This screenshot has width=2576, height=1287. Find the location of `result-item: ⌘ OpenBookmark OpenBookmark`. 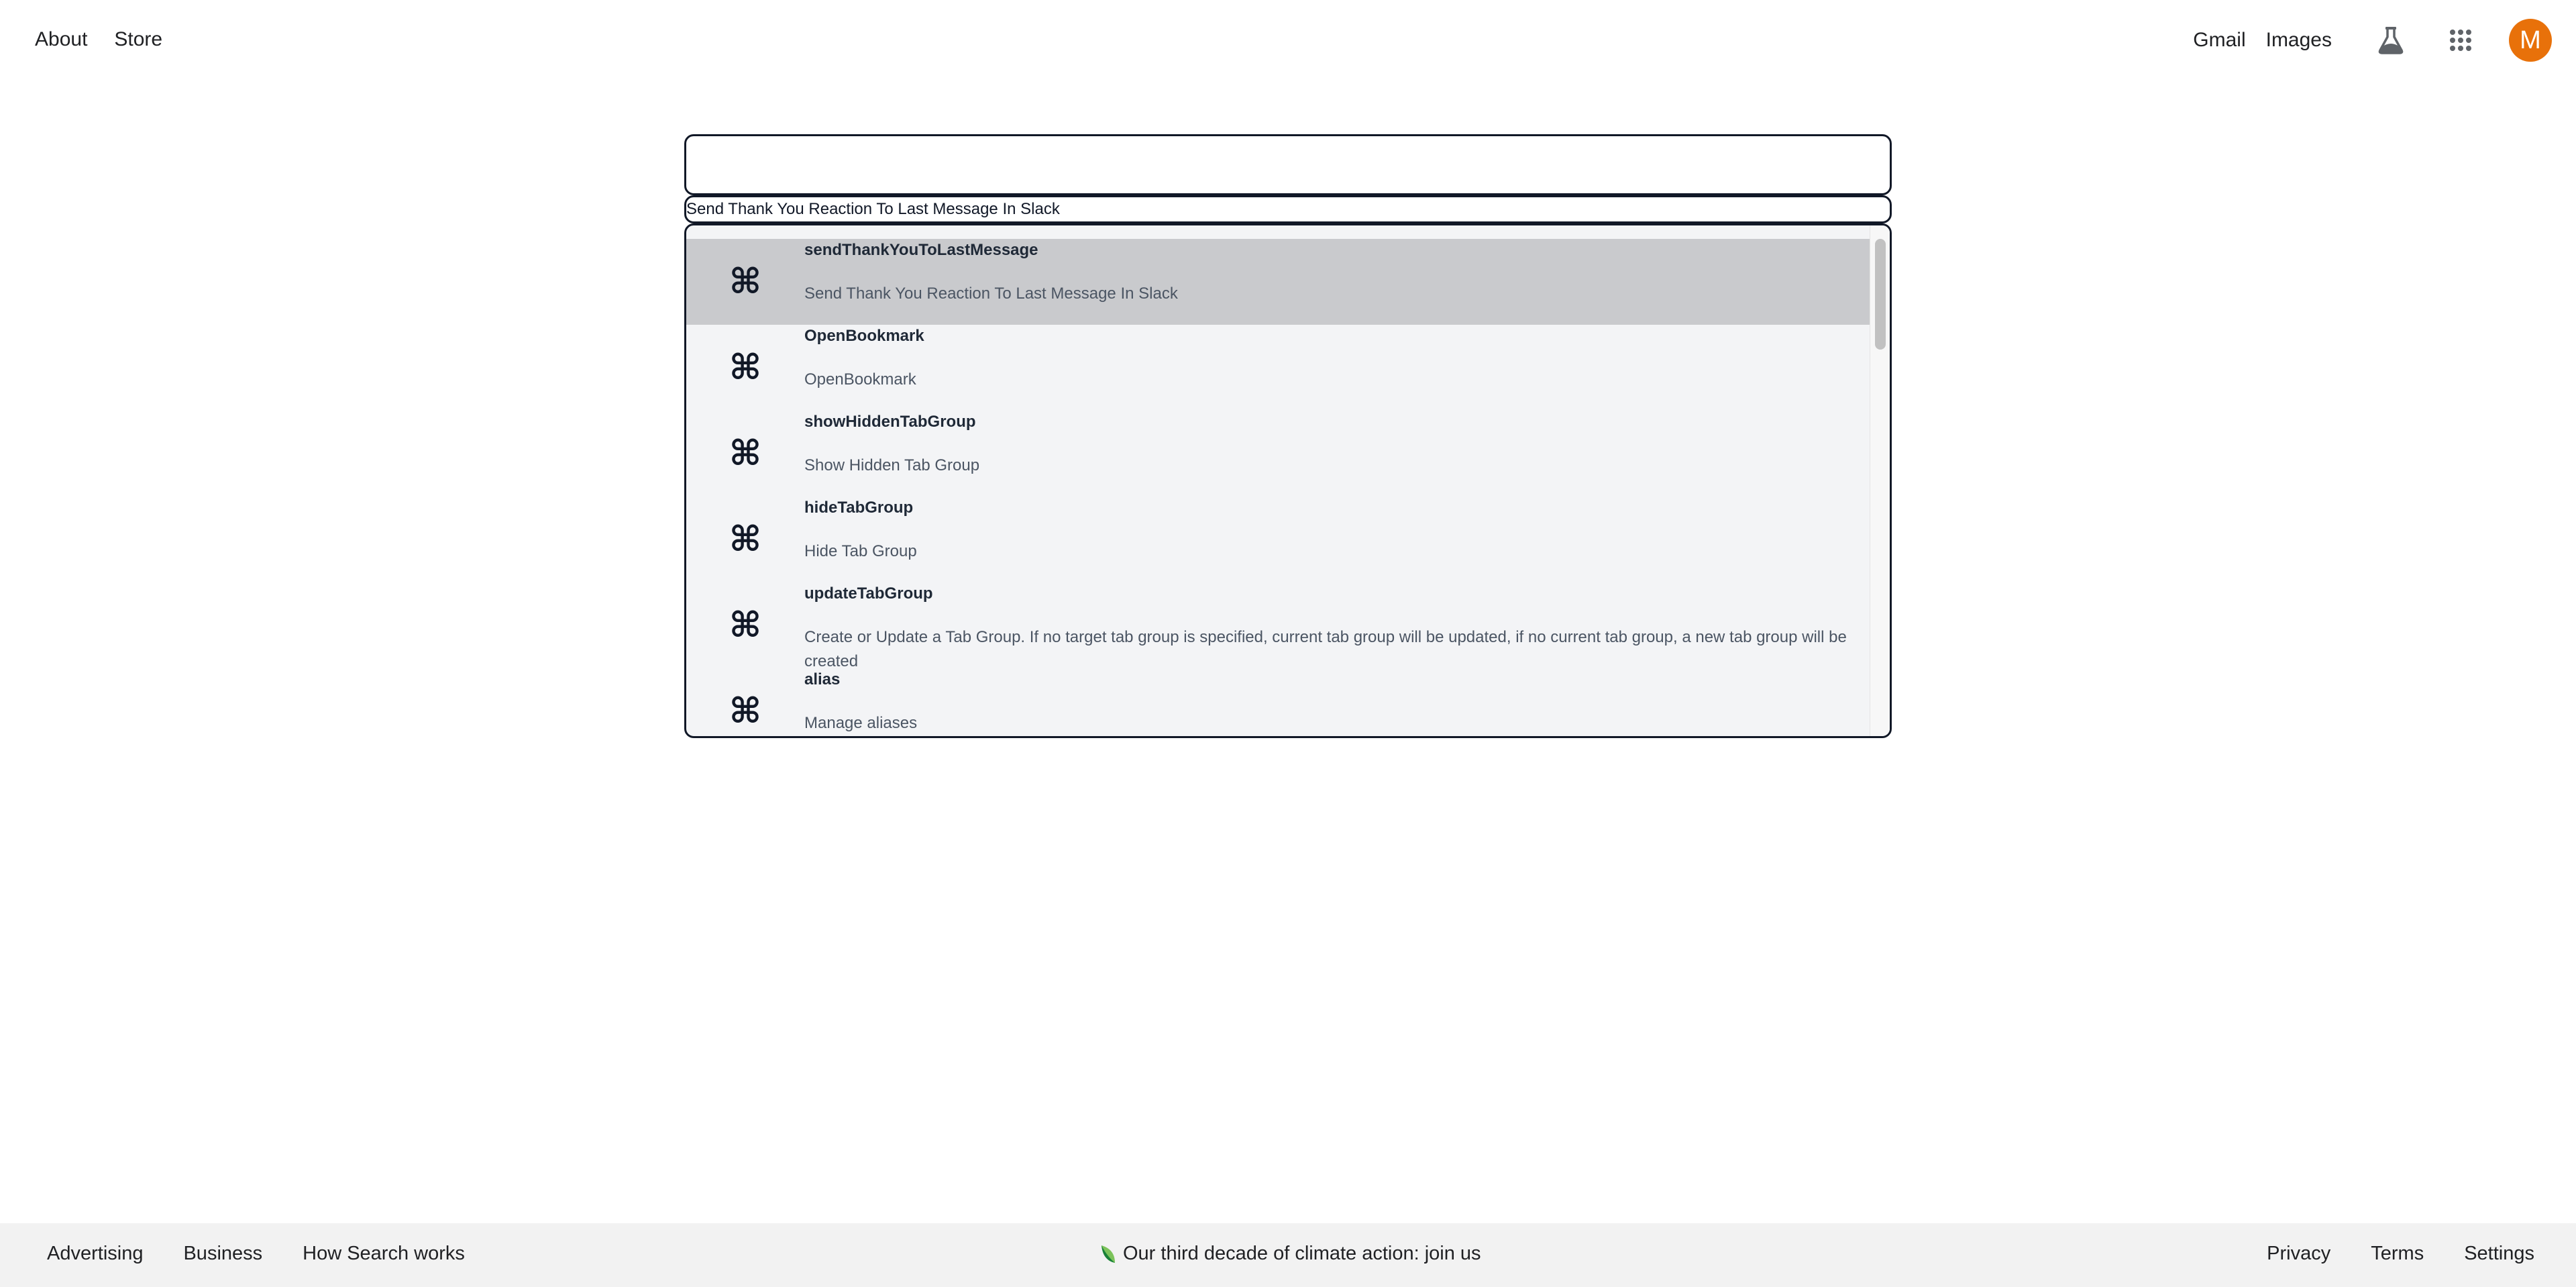

result-item: ⌘ OpenBookmark OpenBookmark is located at coordinates (1278, 368).